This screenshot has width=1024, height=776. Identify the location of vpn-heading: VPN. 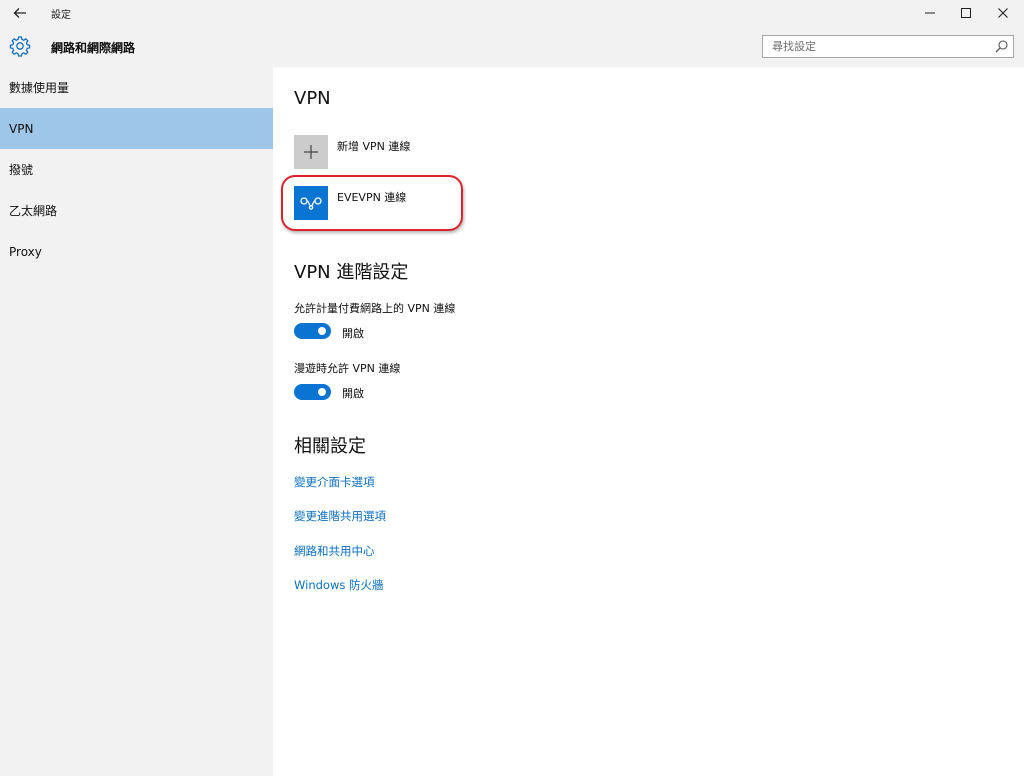
(312, 98).